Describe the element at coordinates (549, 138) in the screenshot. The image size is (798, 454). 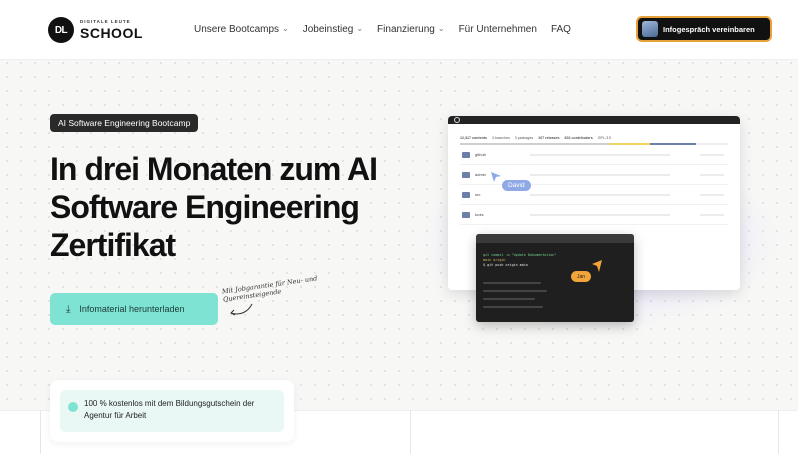
I see `repo-stat: 107 releases` at that location.